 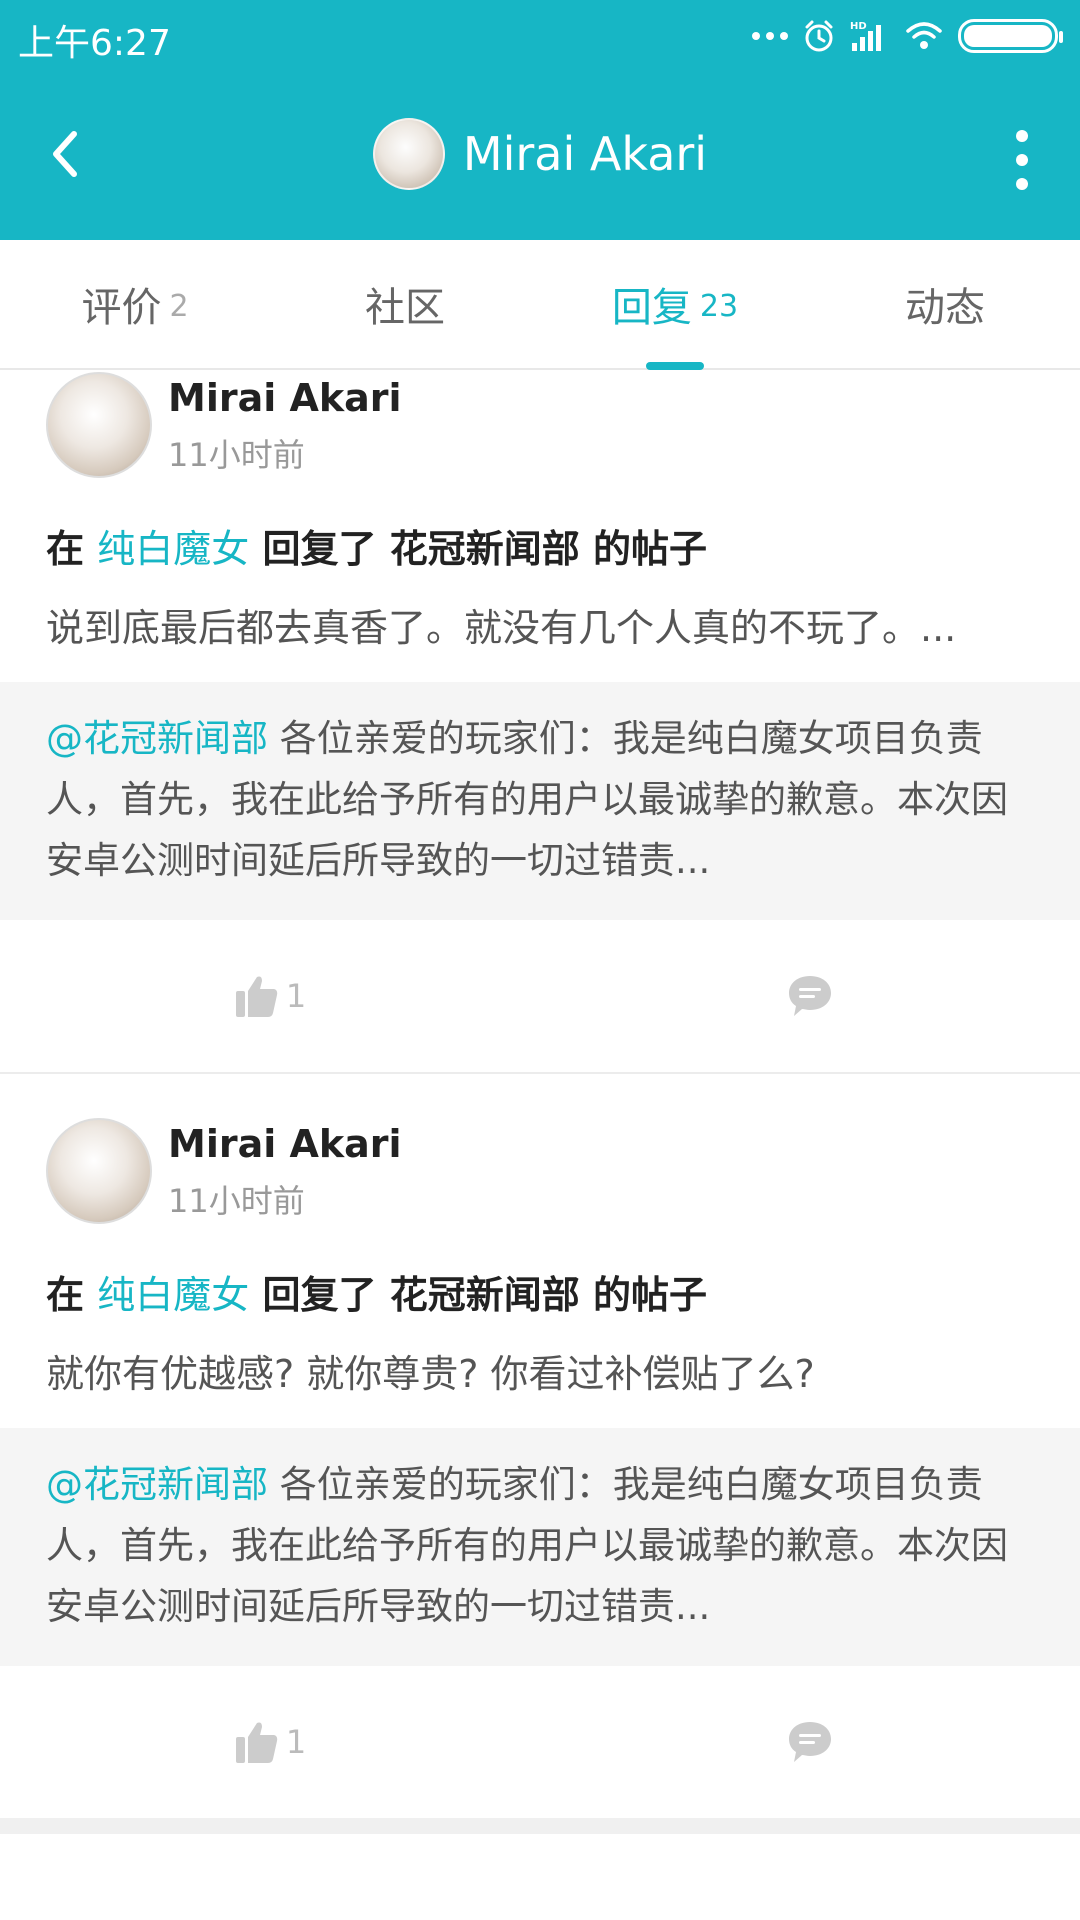 I want to click on tab-label: 动态, so click(x=945, y=308).